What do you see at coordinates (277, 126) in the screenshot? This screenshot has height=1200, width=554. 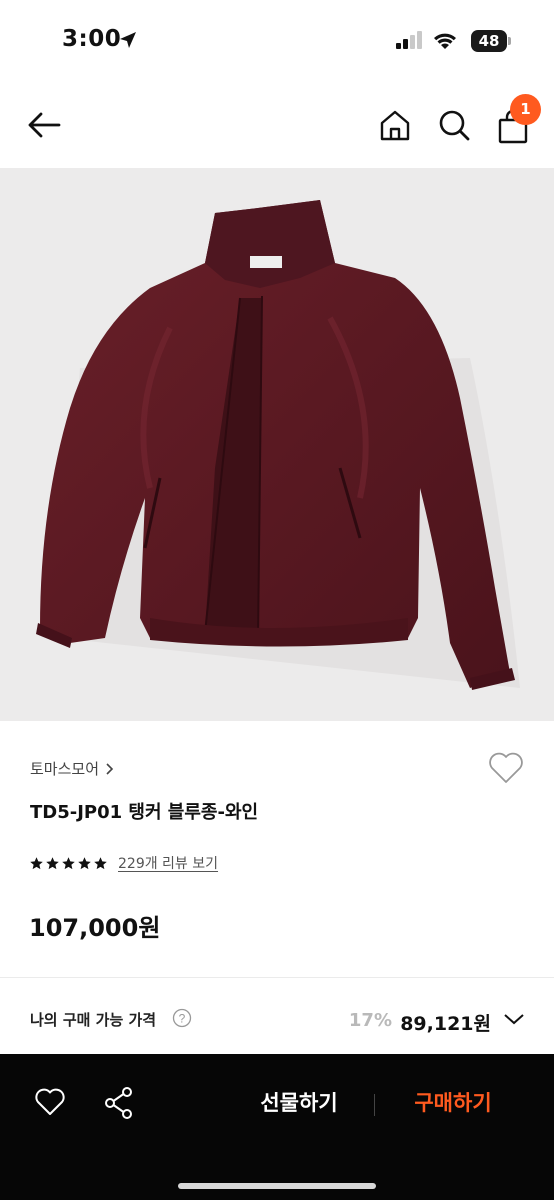 I see `top-nav-bar` at bounding box center [277, 126].